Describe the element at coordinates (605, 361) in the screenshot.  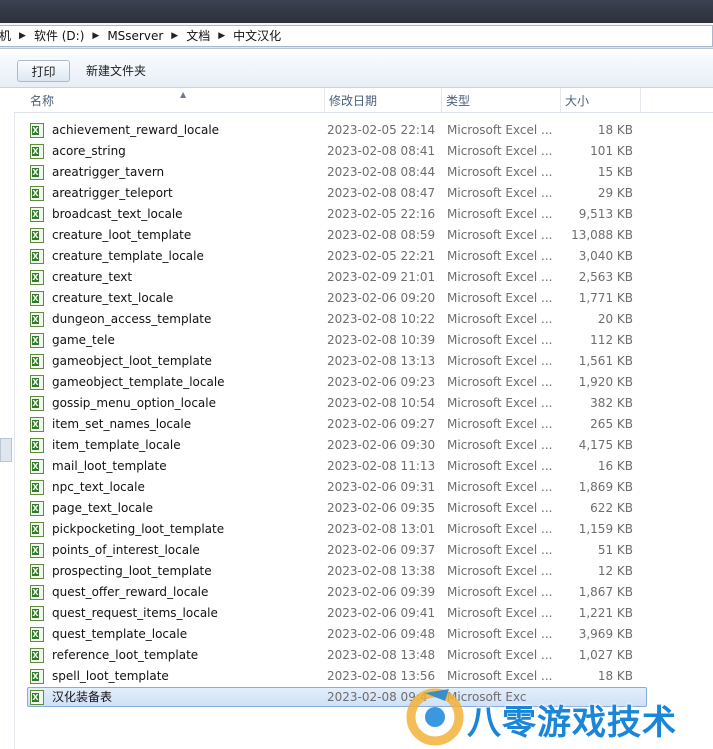
I see `file-size: 1,561 KB` at that location.